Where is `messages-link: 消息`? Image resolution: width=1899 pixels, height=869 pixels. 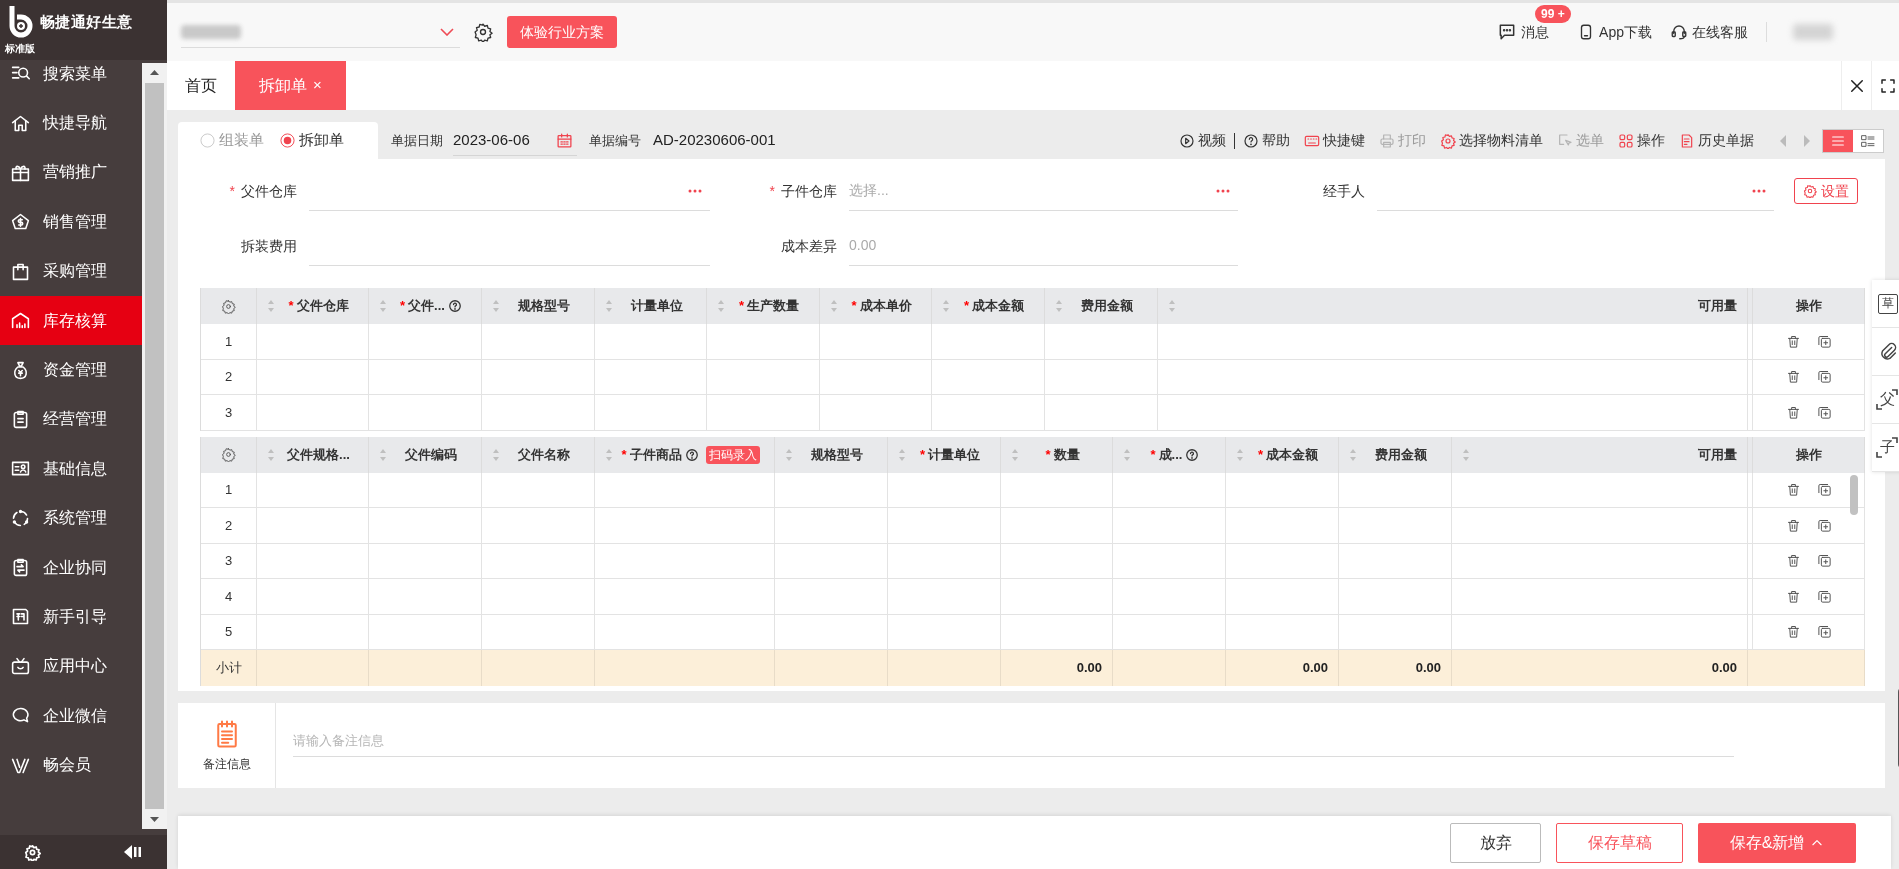 messages-link: 消息 is located at coordinates (1523, 32).